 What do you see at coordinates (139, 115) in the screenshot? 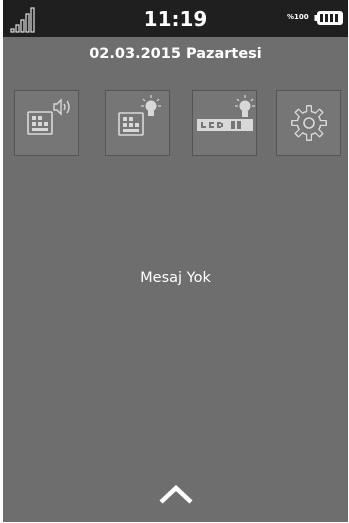
I see `keypad-bulb-icon` at bounding box center [139, 115].